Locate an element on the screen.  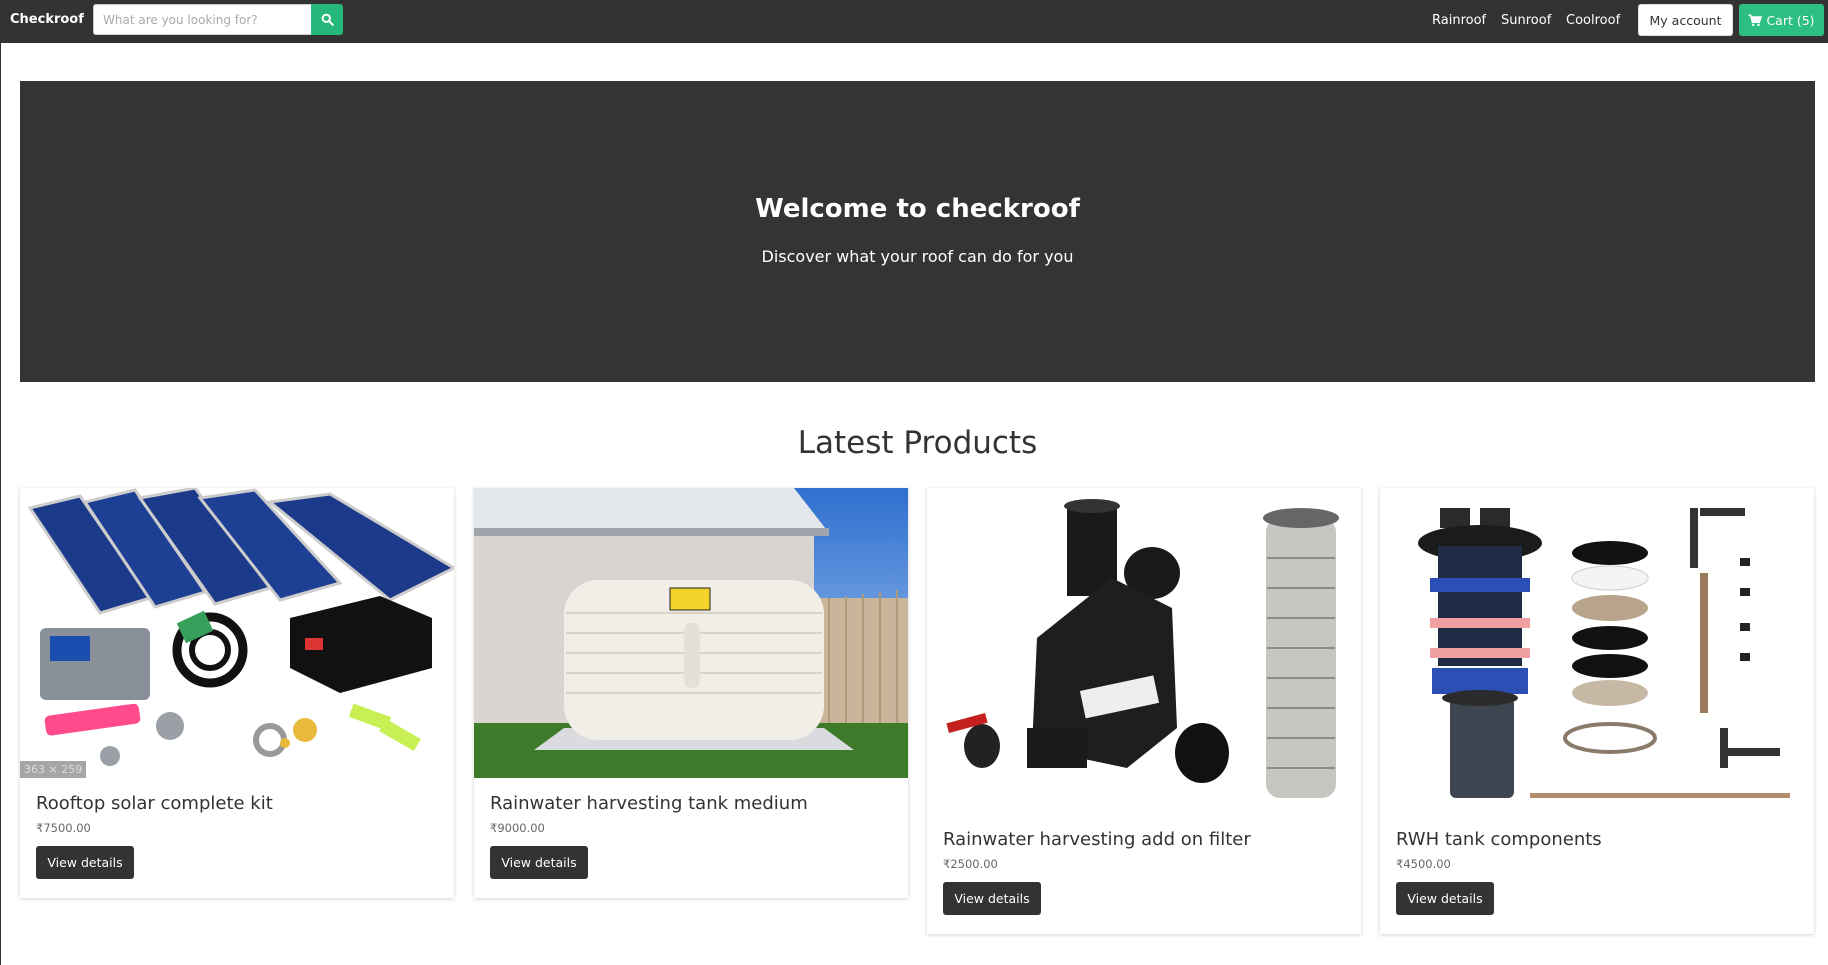
product-name: RWH tank components is located at coordinates (1499, 839).